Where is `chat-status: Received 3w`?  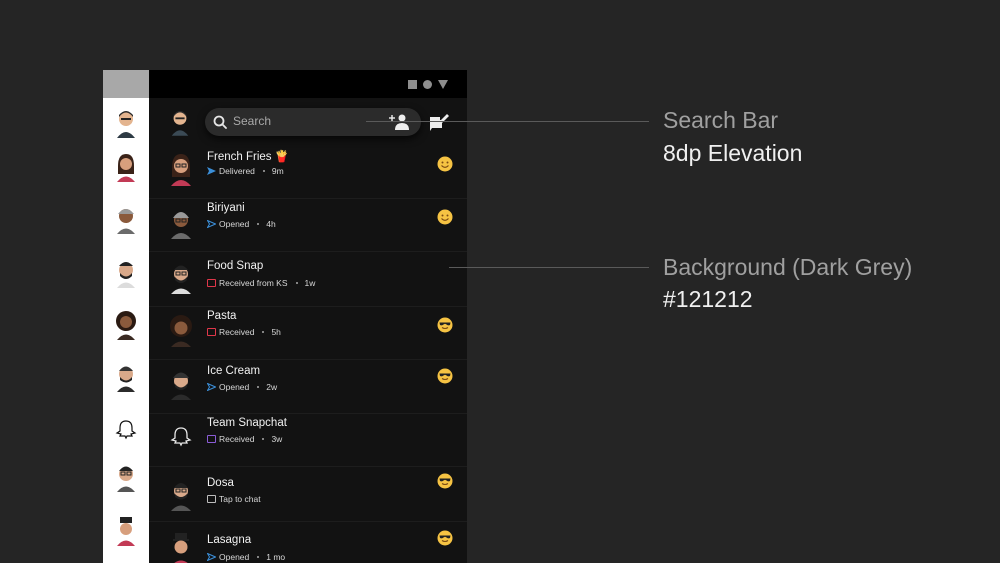 chat-status: Received 3w is located at coordinates (244, 439).